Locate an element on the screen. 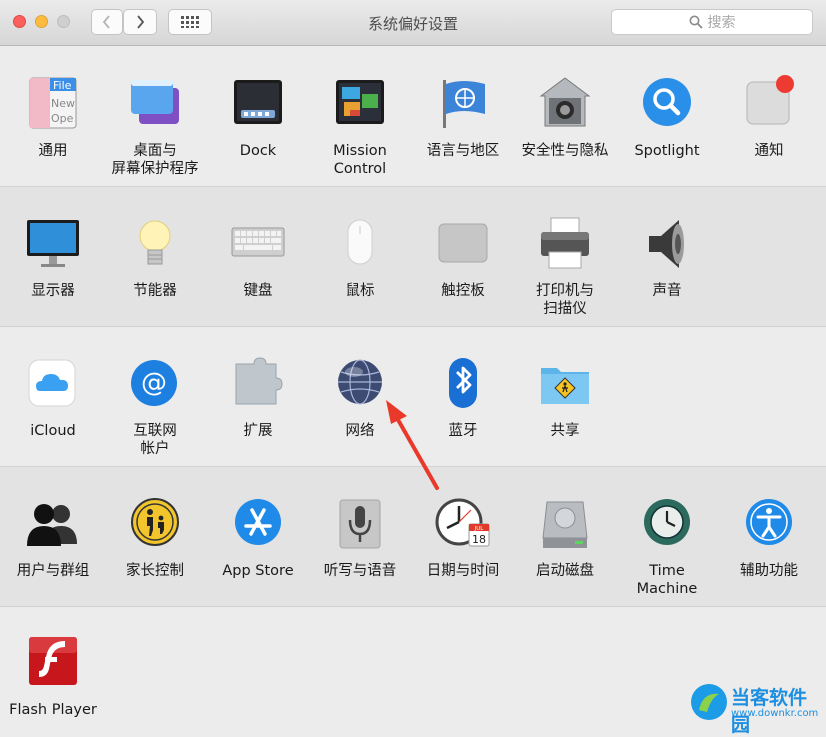 The height and width of the screenshot is (737, 826). network-icon is located at coordinates (360, 382).